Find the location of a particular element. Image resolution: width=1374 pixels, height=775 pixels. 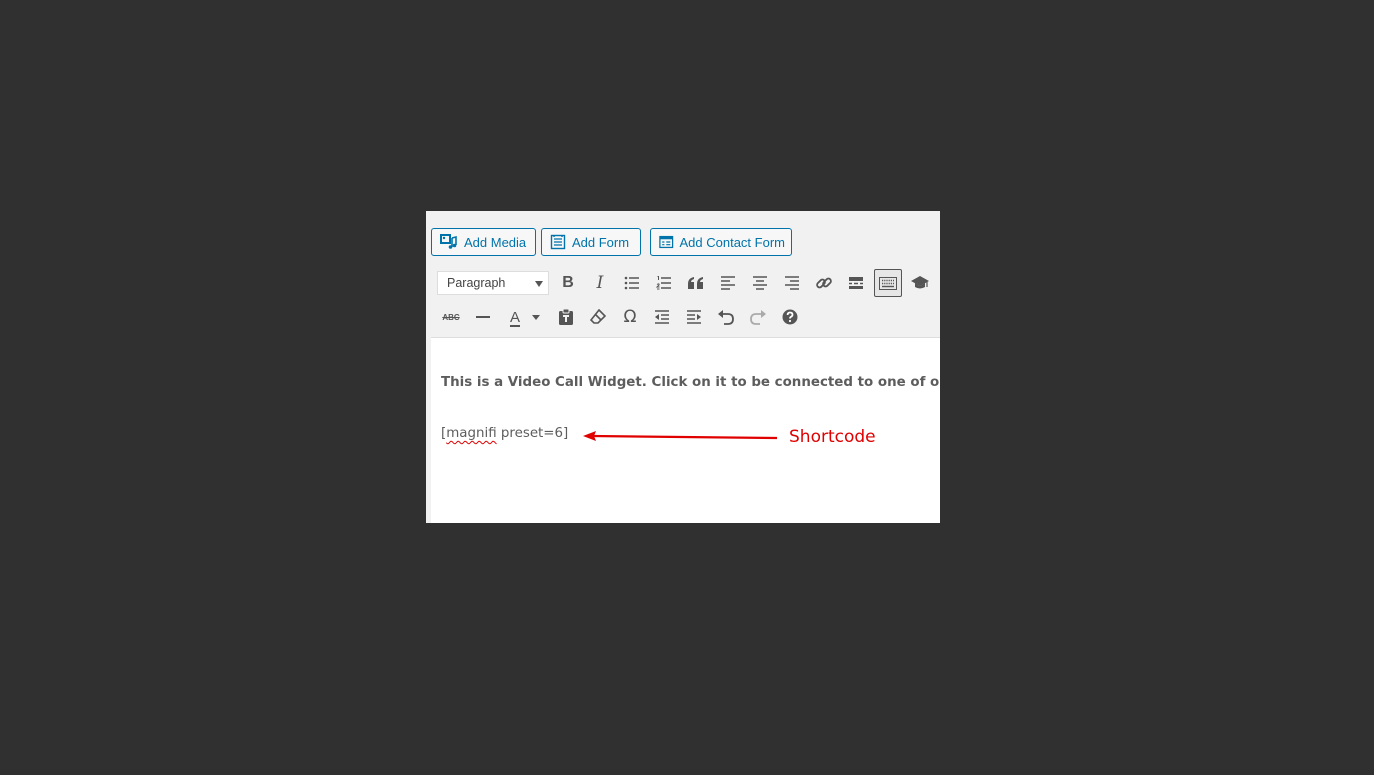

blockquote-button is located at coordinates (696, 283).